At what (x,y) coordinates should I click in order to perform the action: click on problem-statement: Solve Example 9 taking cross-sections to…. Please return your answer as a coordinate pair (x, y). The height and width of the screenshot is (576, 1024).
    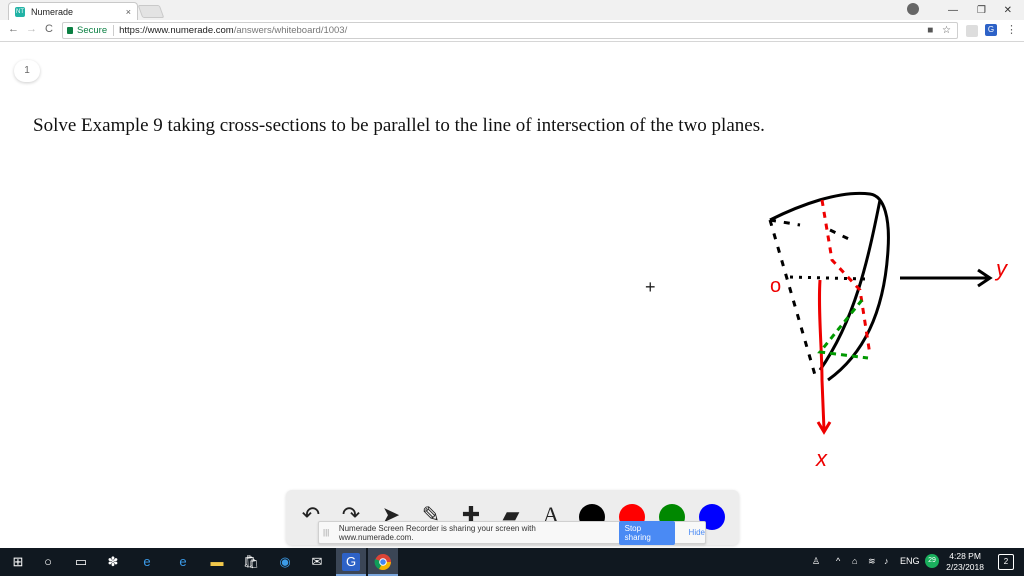
    Looking at the image, I should click on (399, 125).